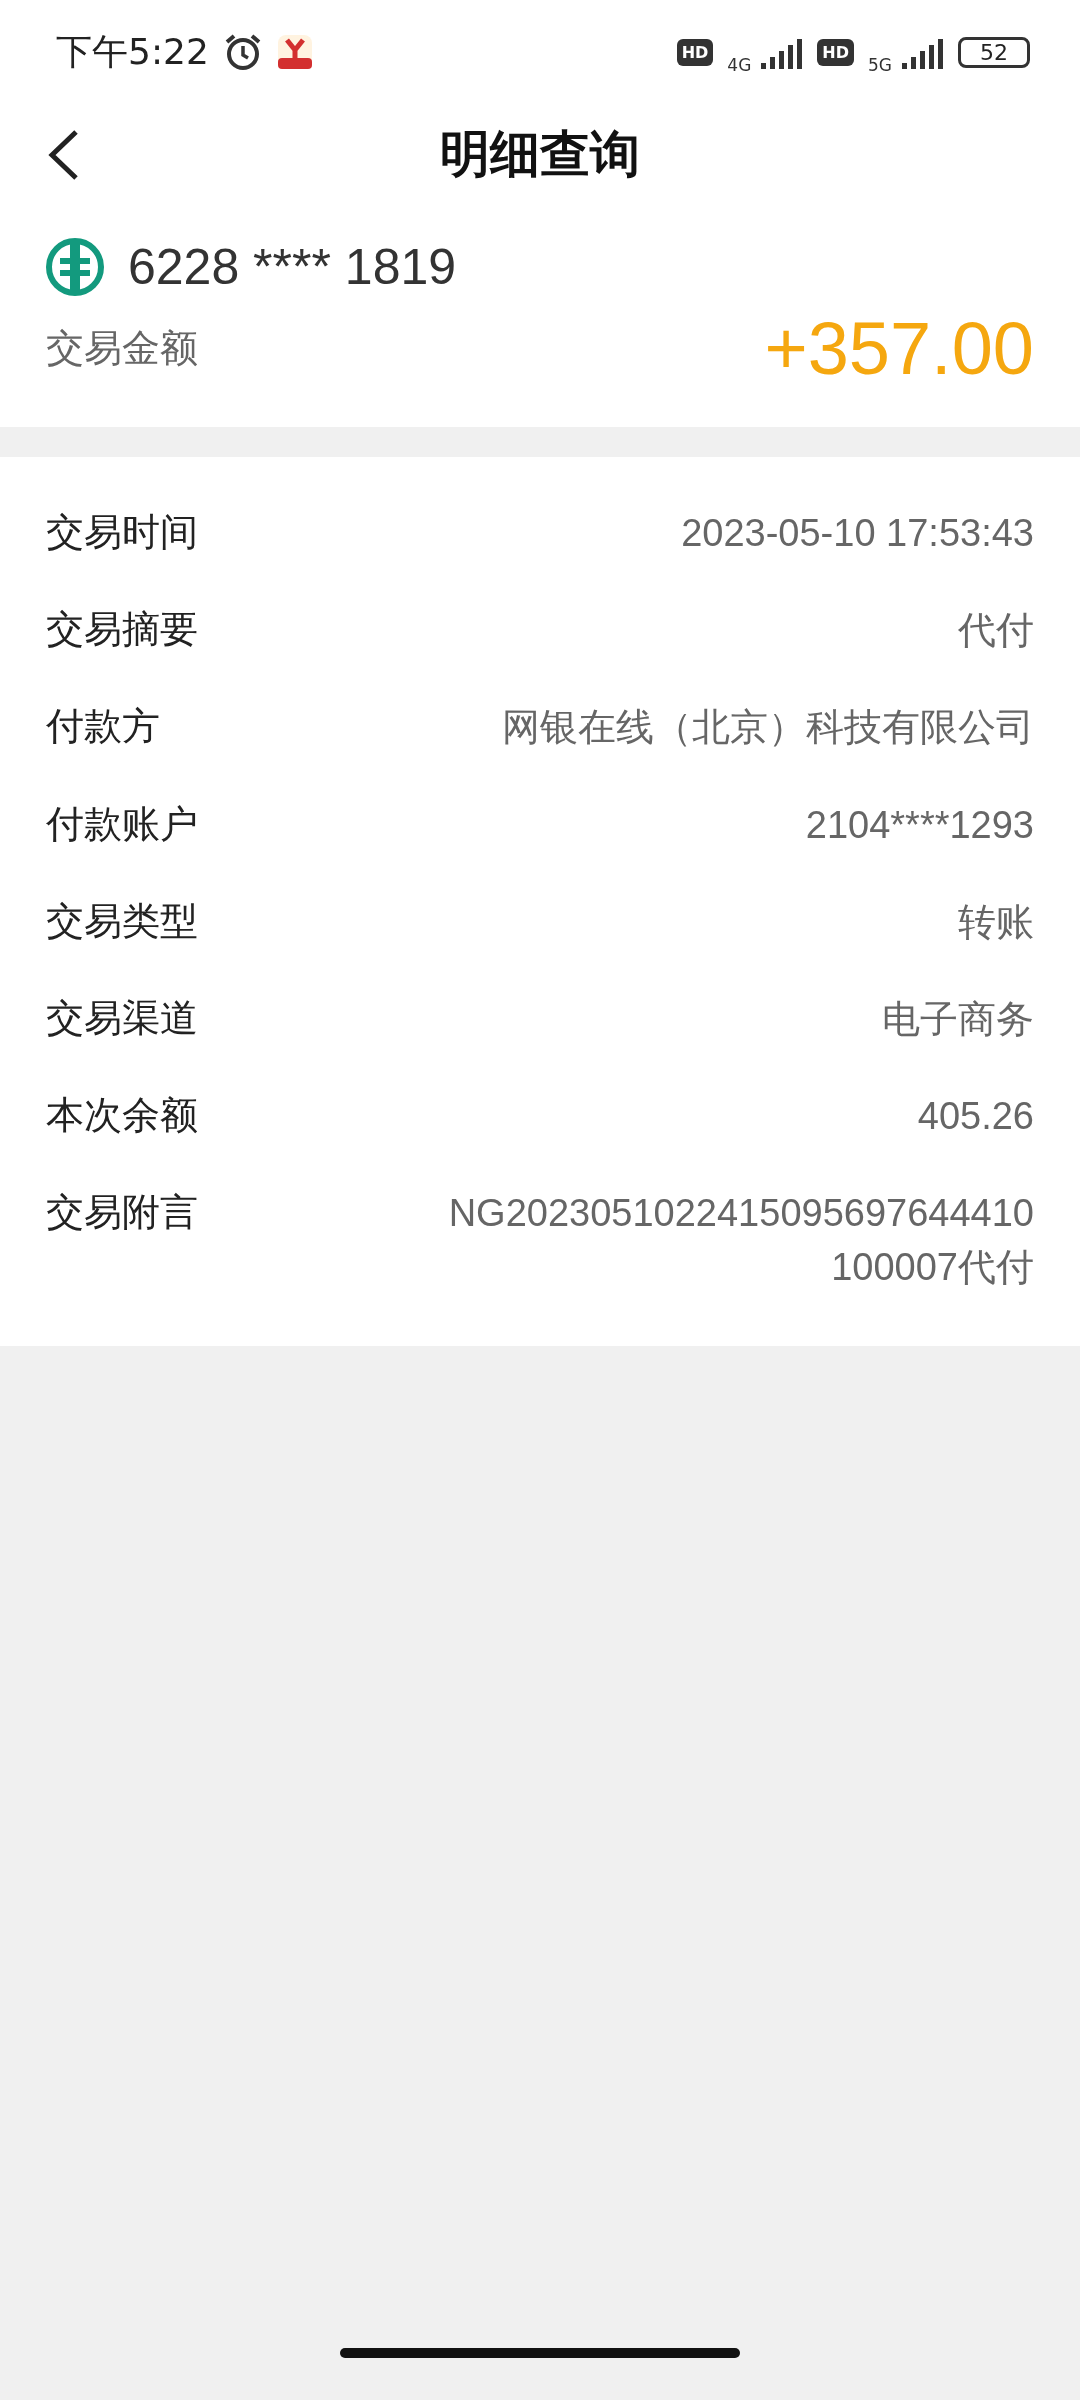  Describe the element at coordinates (994, 52) in the screenshot. I see `battery-indicator: 52` at that location.